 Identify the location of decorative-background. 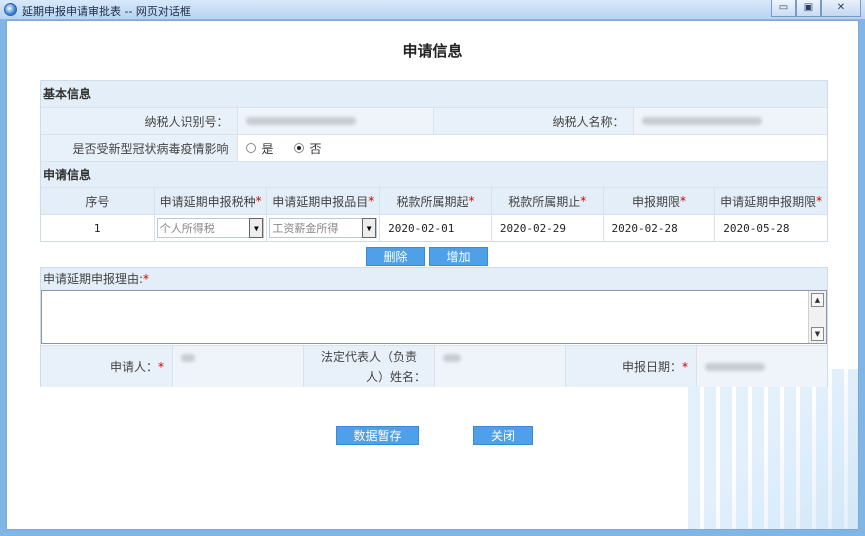
(773, 449).